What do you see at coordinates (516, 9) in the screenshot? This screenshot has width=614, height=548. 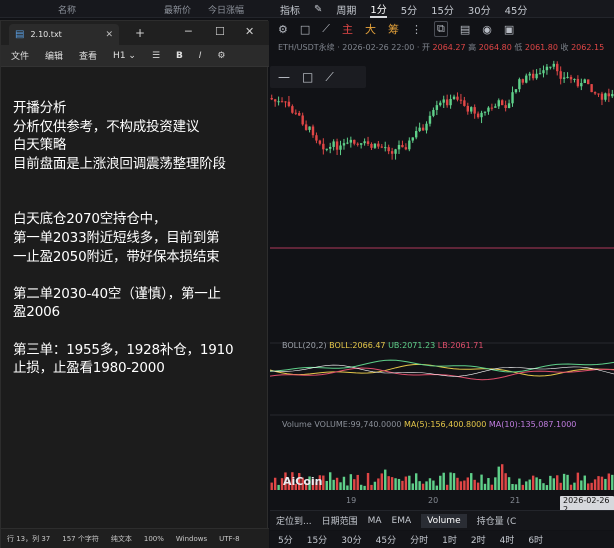 I see `timeframe-45m: 45分` at bounding box center [516, 9].